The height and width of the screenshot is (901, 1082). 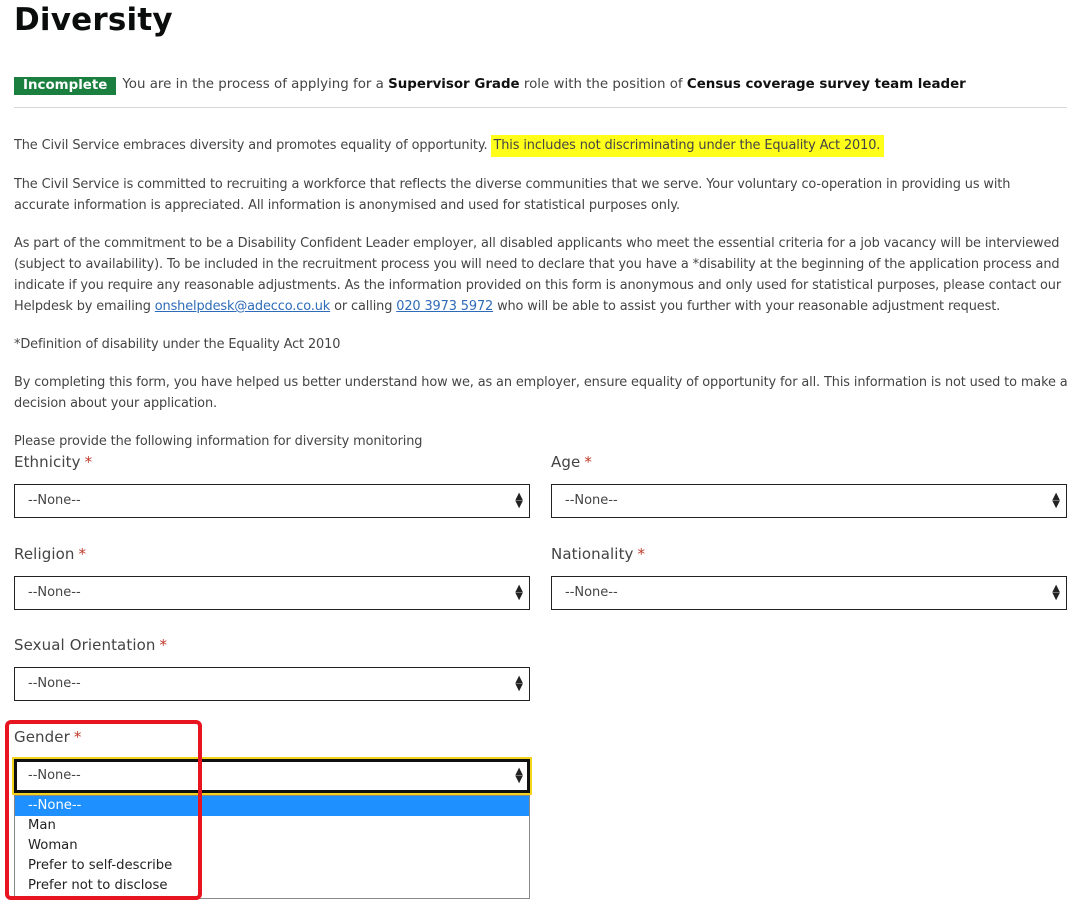 What do you see at coordinates (272, 886) in the screenshot?
I see `gender-option-not-disclose: Prefer not to disclose` at bounding box center [272, 886].